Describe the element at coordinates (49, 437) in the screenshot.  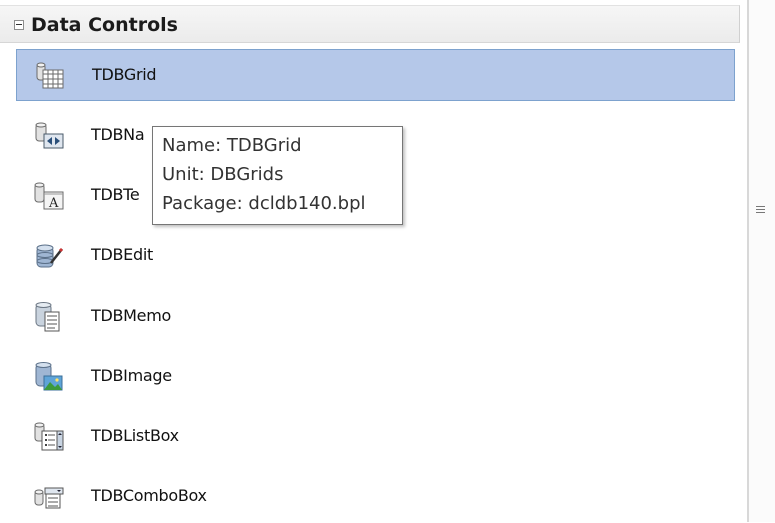
I see `dblistbox-icon` at that location.